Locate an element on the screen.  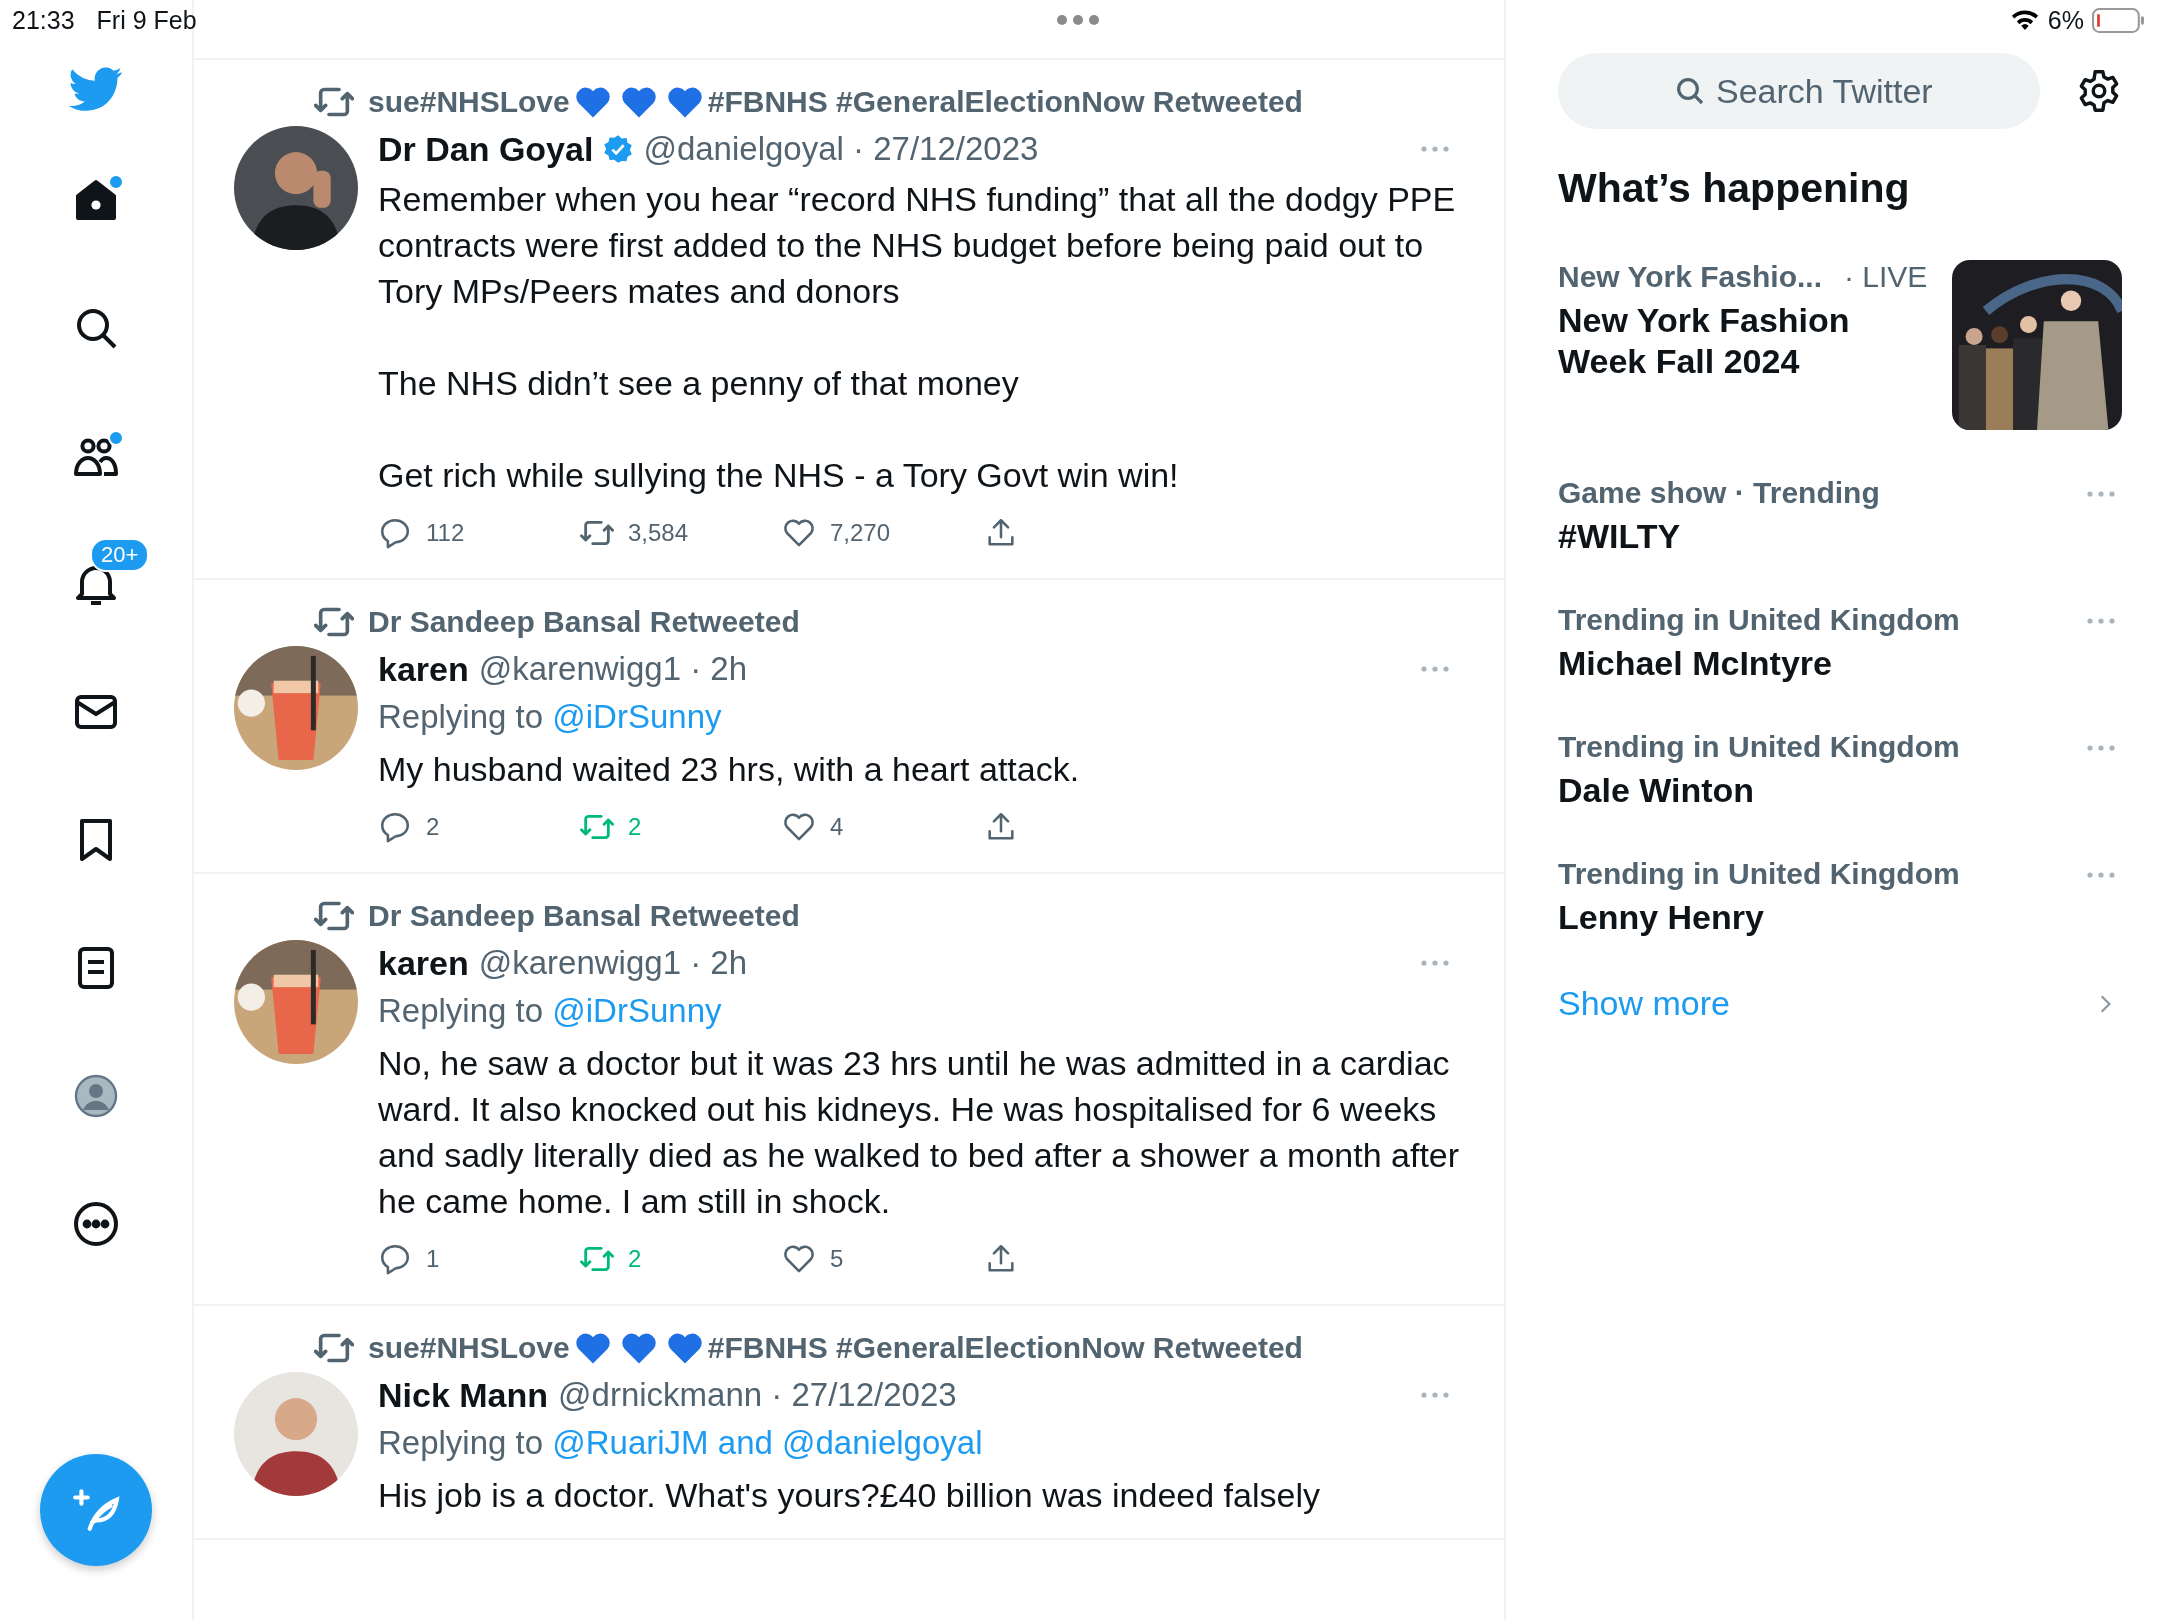
trend-title: Dale Winton is located at coordinates (1728, 790).